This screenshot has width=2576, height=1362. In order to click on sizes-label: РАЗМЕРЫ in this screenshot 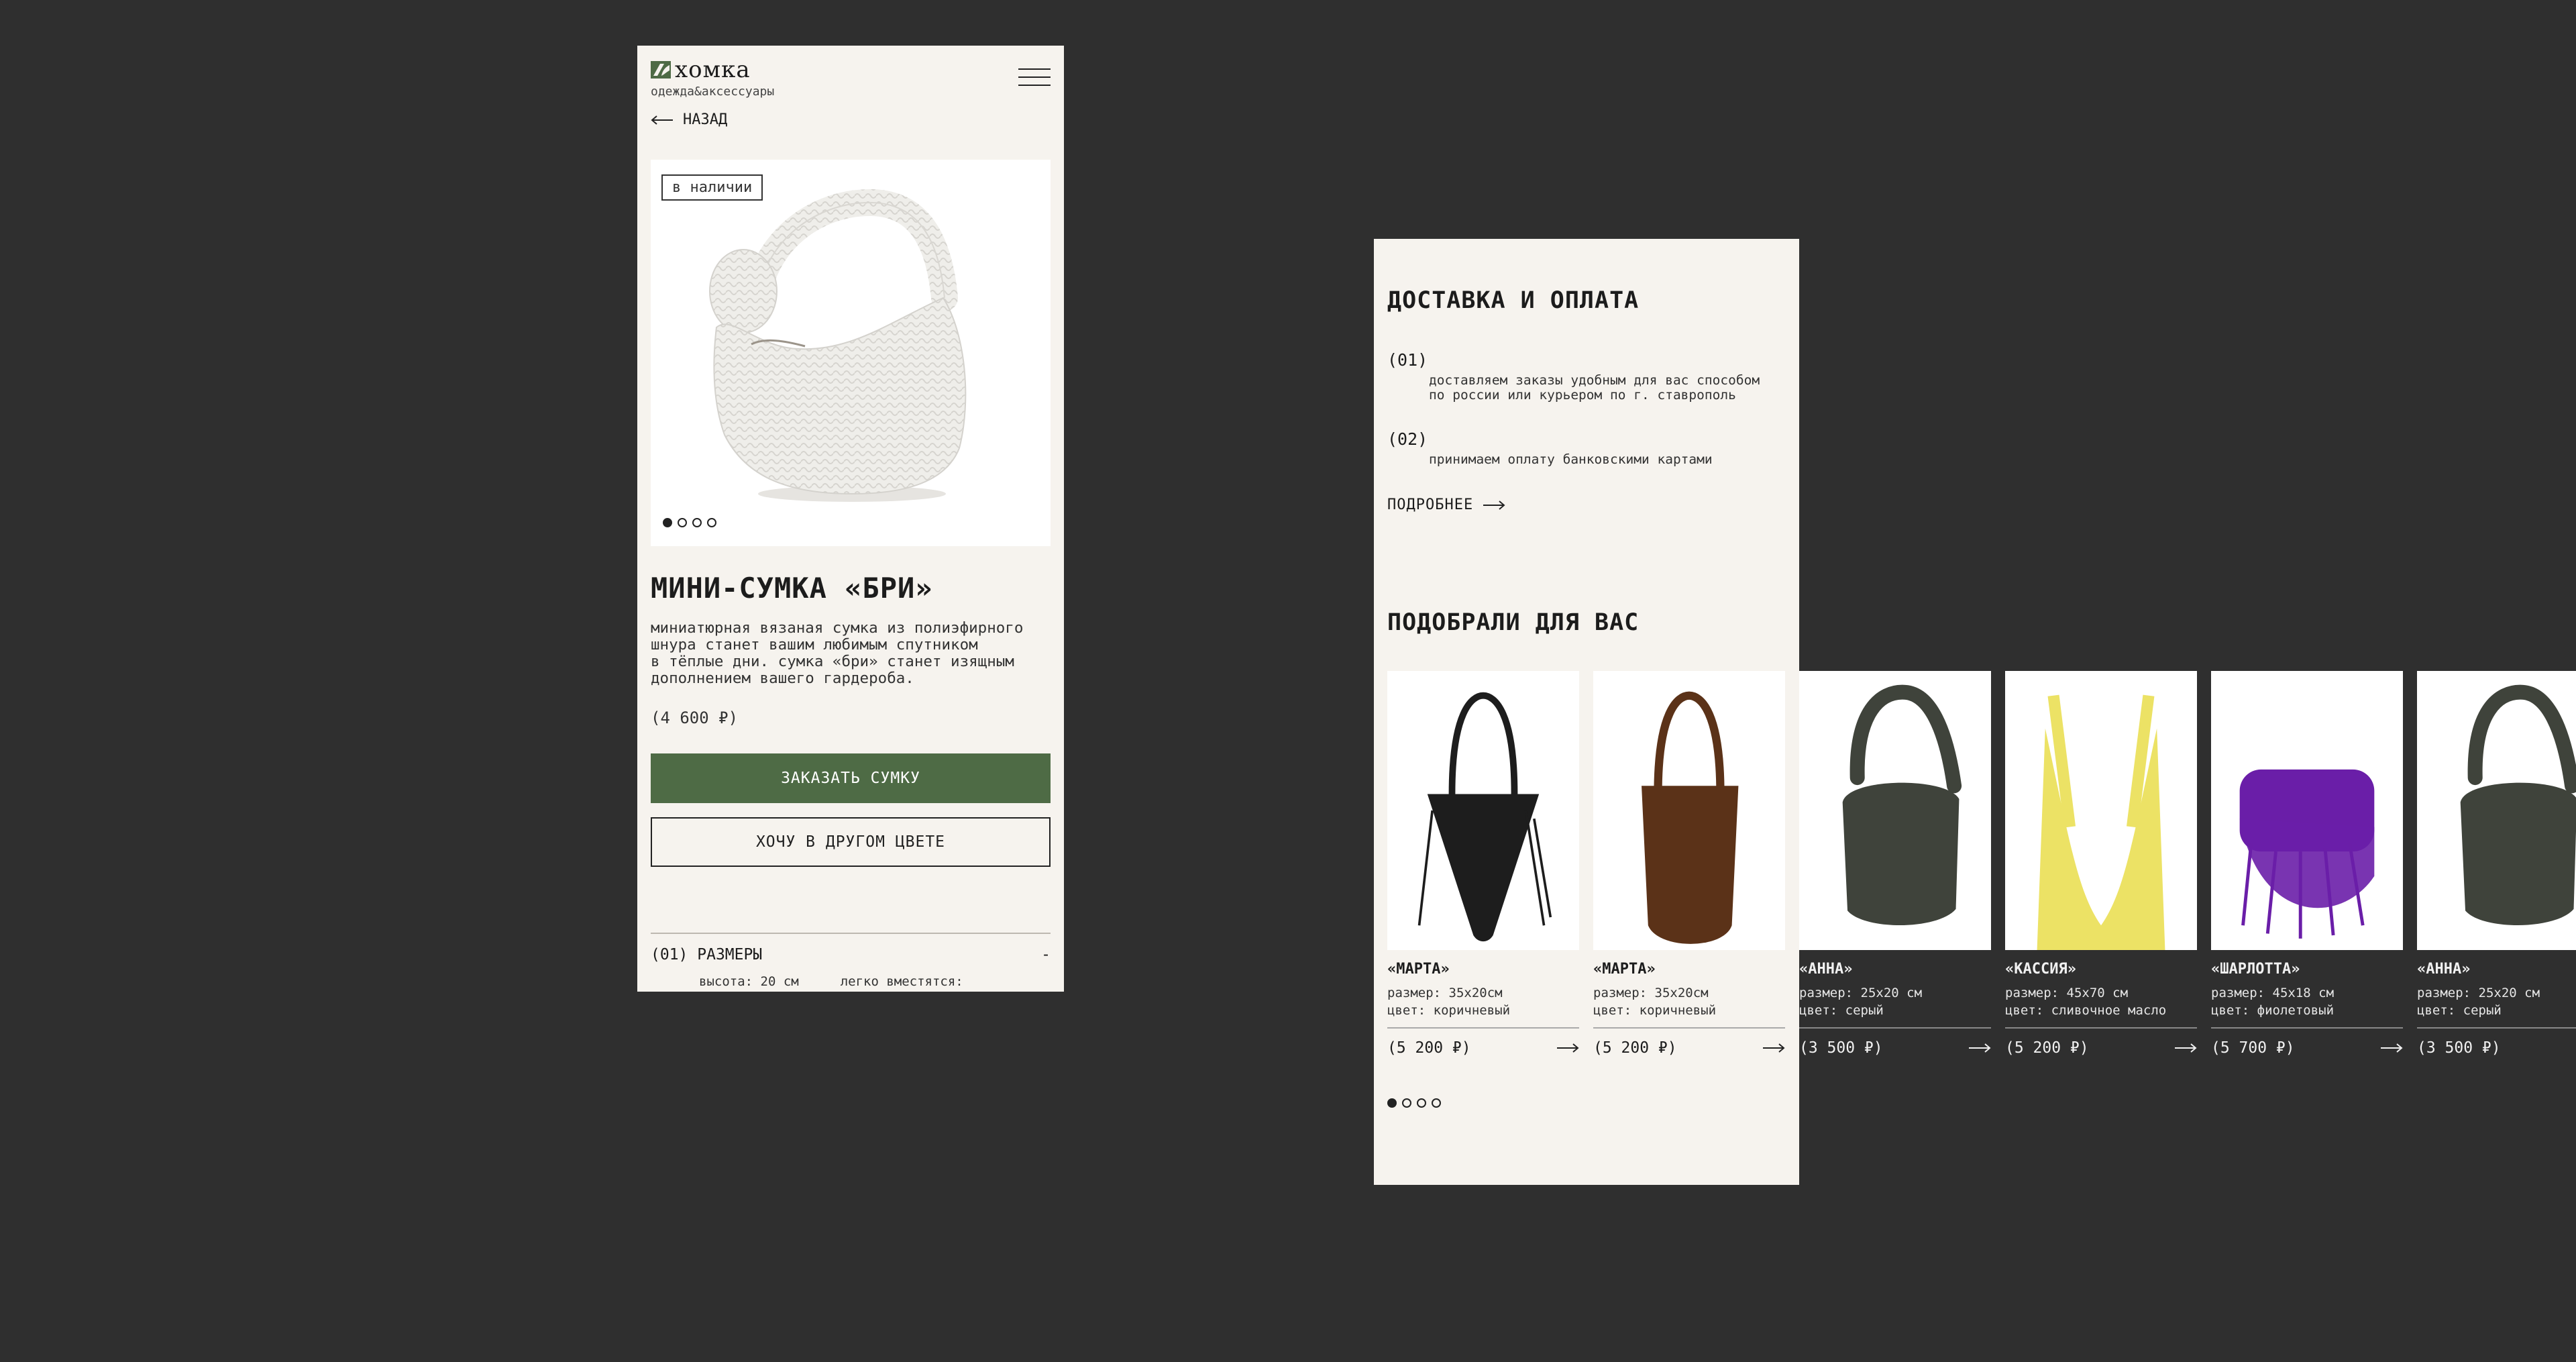, I will do `click(730, 954)`.